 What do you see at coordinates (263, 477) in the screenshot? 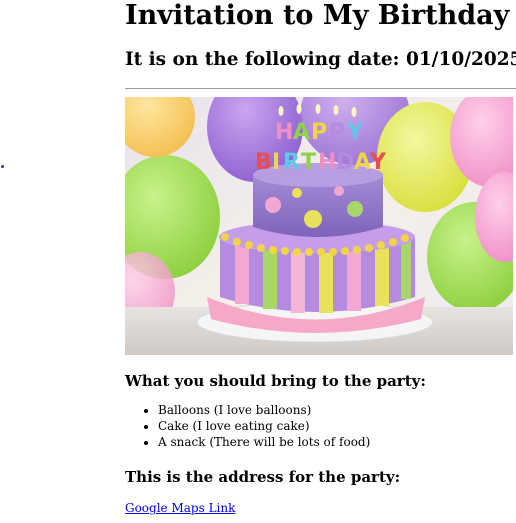
I see `address-heading: This is the address for the party:` at bounding box center [263, 477].